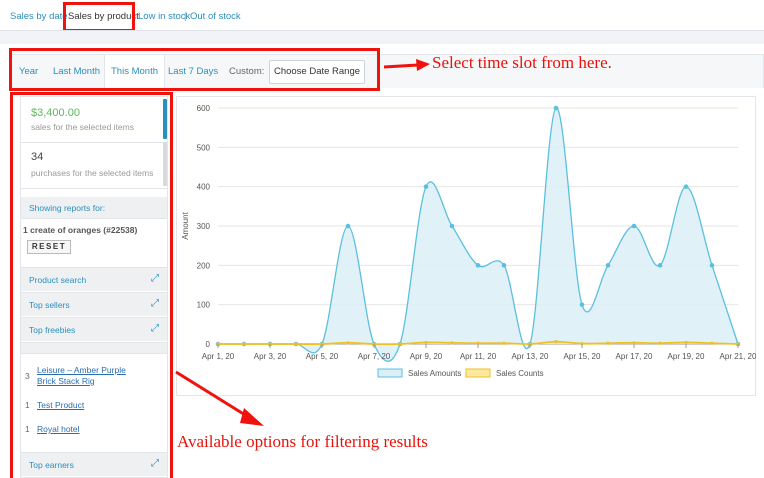 Image resolution: width=764 pixels, height=478 pixels. Describe the element at coordinates (219, 398) in the screenshot. I see `annotation-arrow-down-right` at that location.